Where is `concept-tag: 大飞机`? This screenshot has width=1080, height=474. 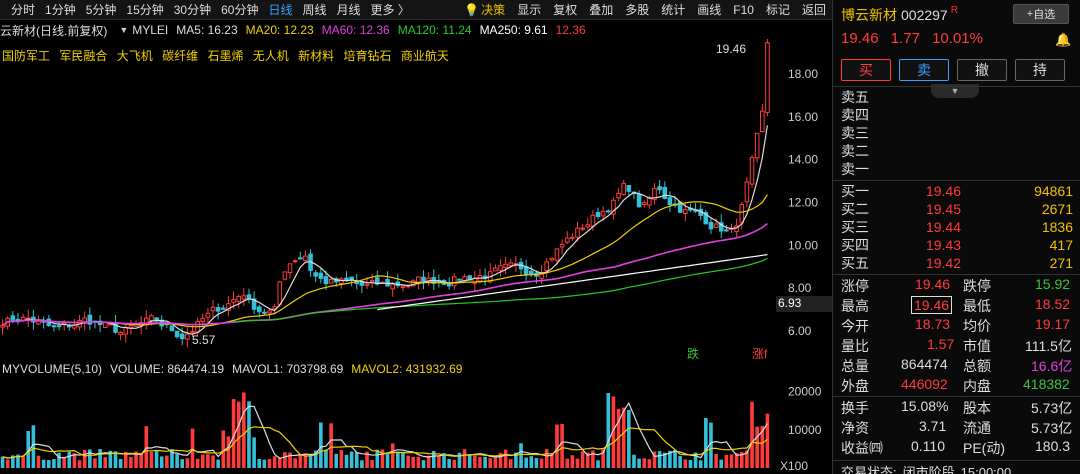
concept-tag: 大飞机 is located at coordinates (135, 56).